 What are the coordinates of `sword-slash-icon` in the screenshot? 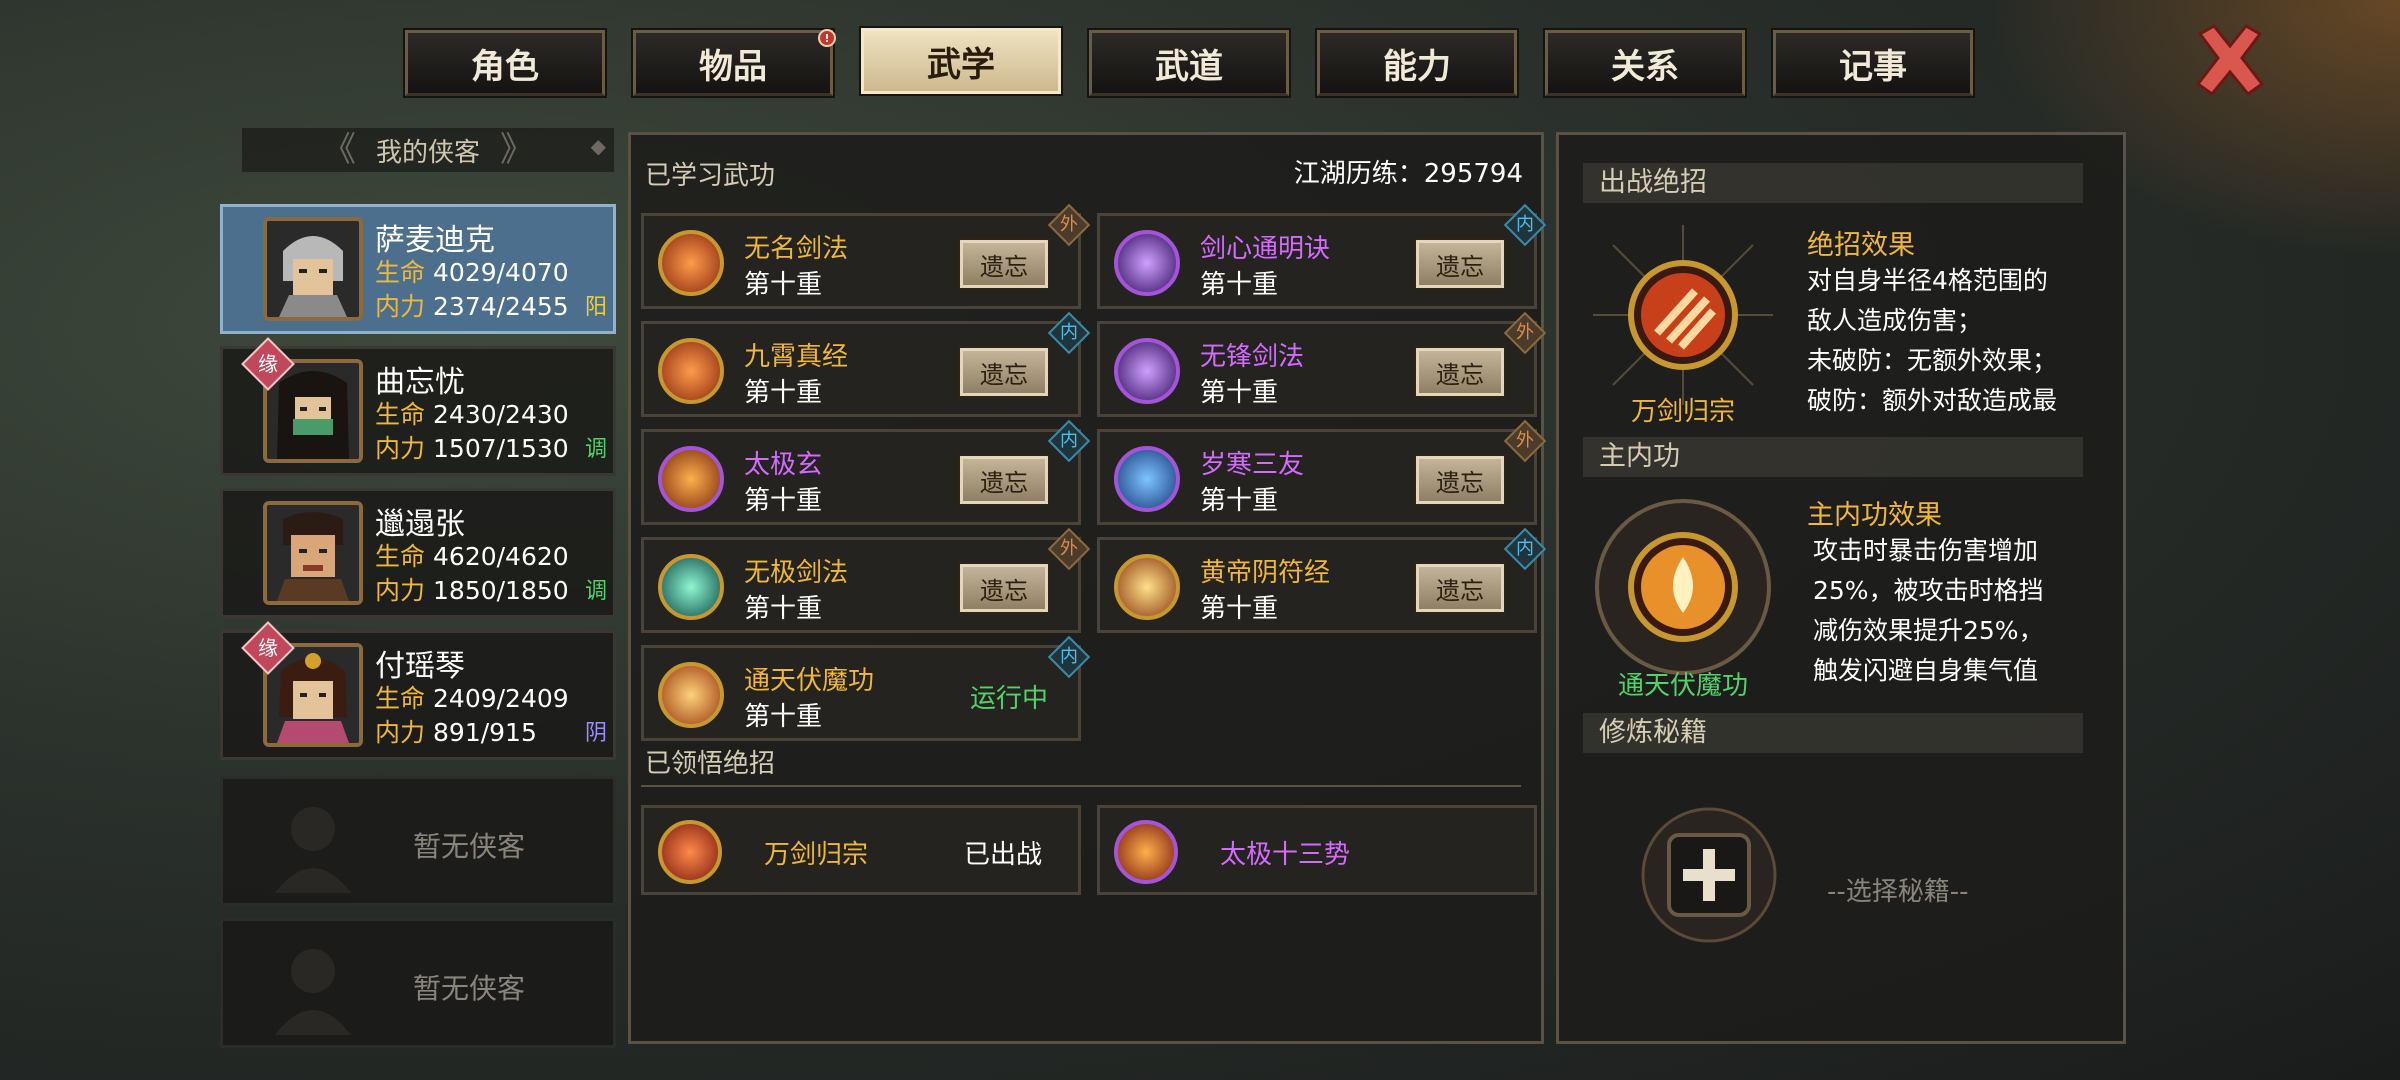 It's located at (691, 263).